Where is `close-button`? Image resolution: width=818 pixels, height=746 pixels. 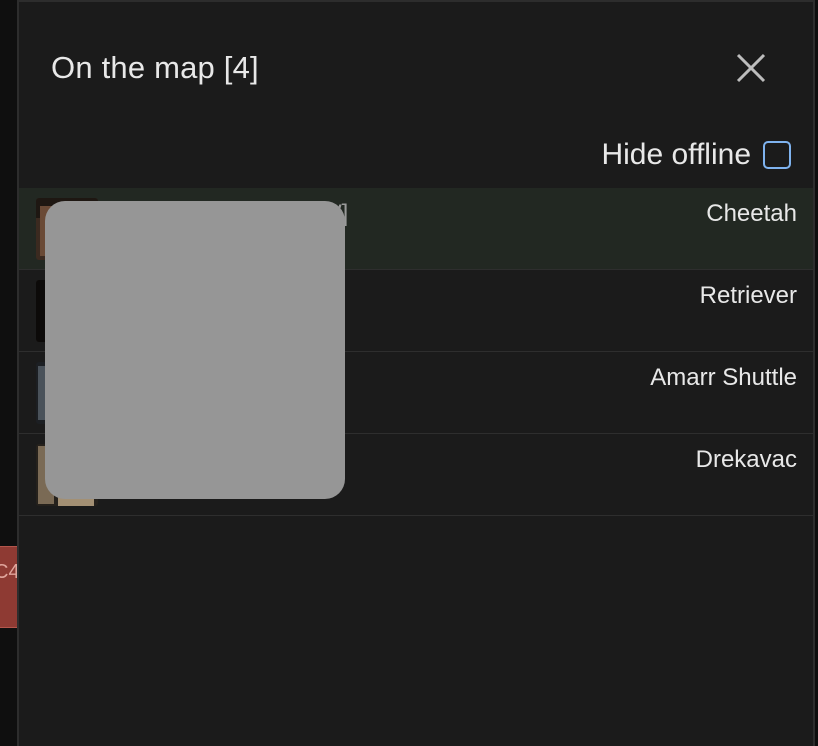 close-button is located at coordinates (751, 68).